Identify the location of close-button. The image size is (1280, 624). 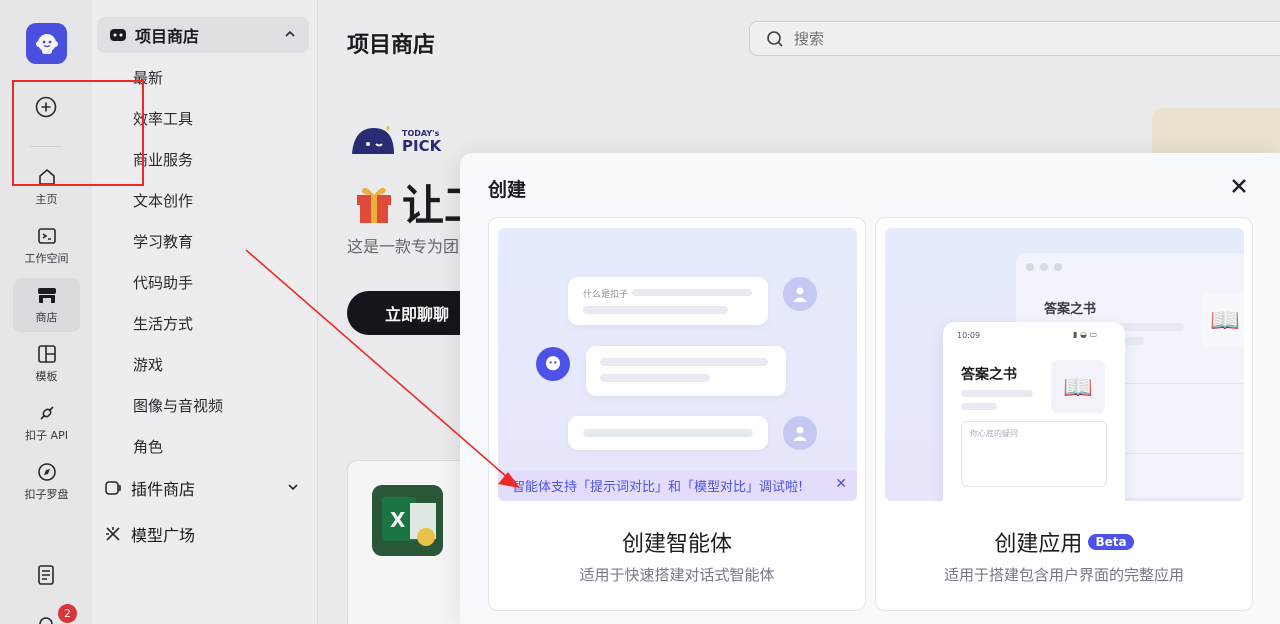
(1239, 186).